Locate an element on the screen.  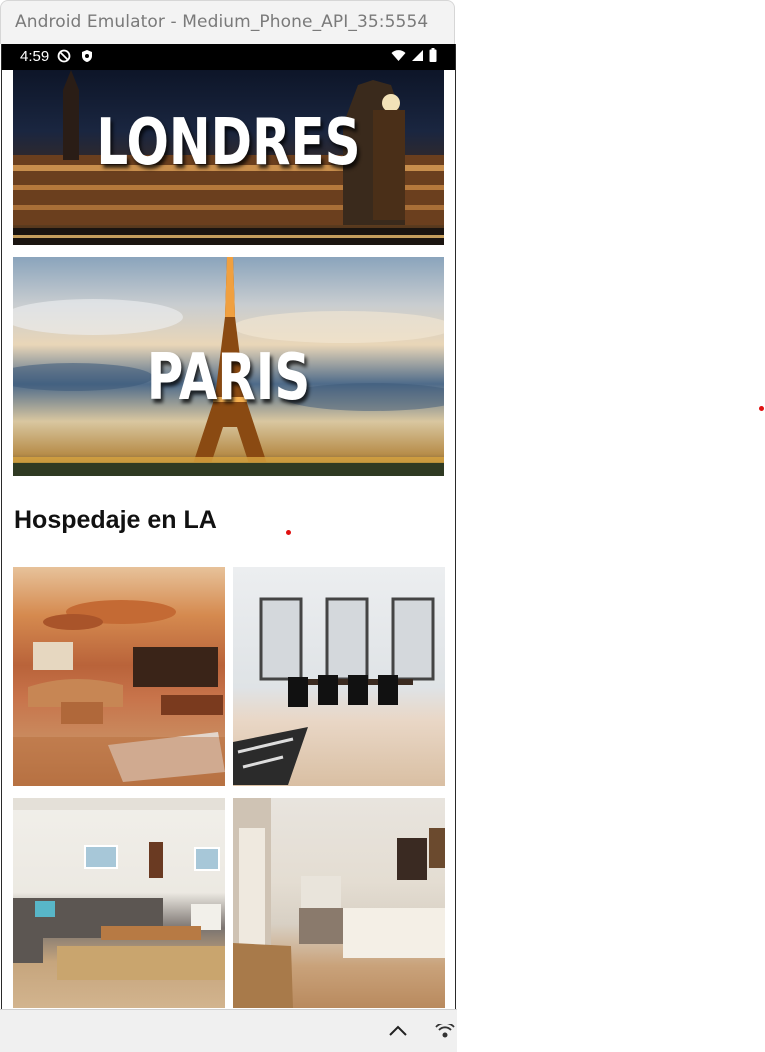
battery-icon is located at coordinates (433, 57).